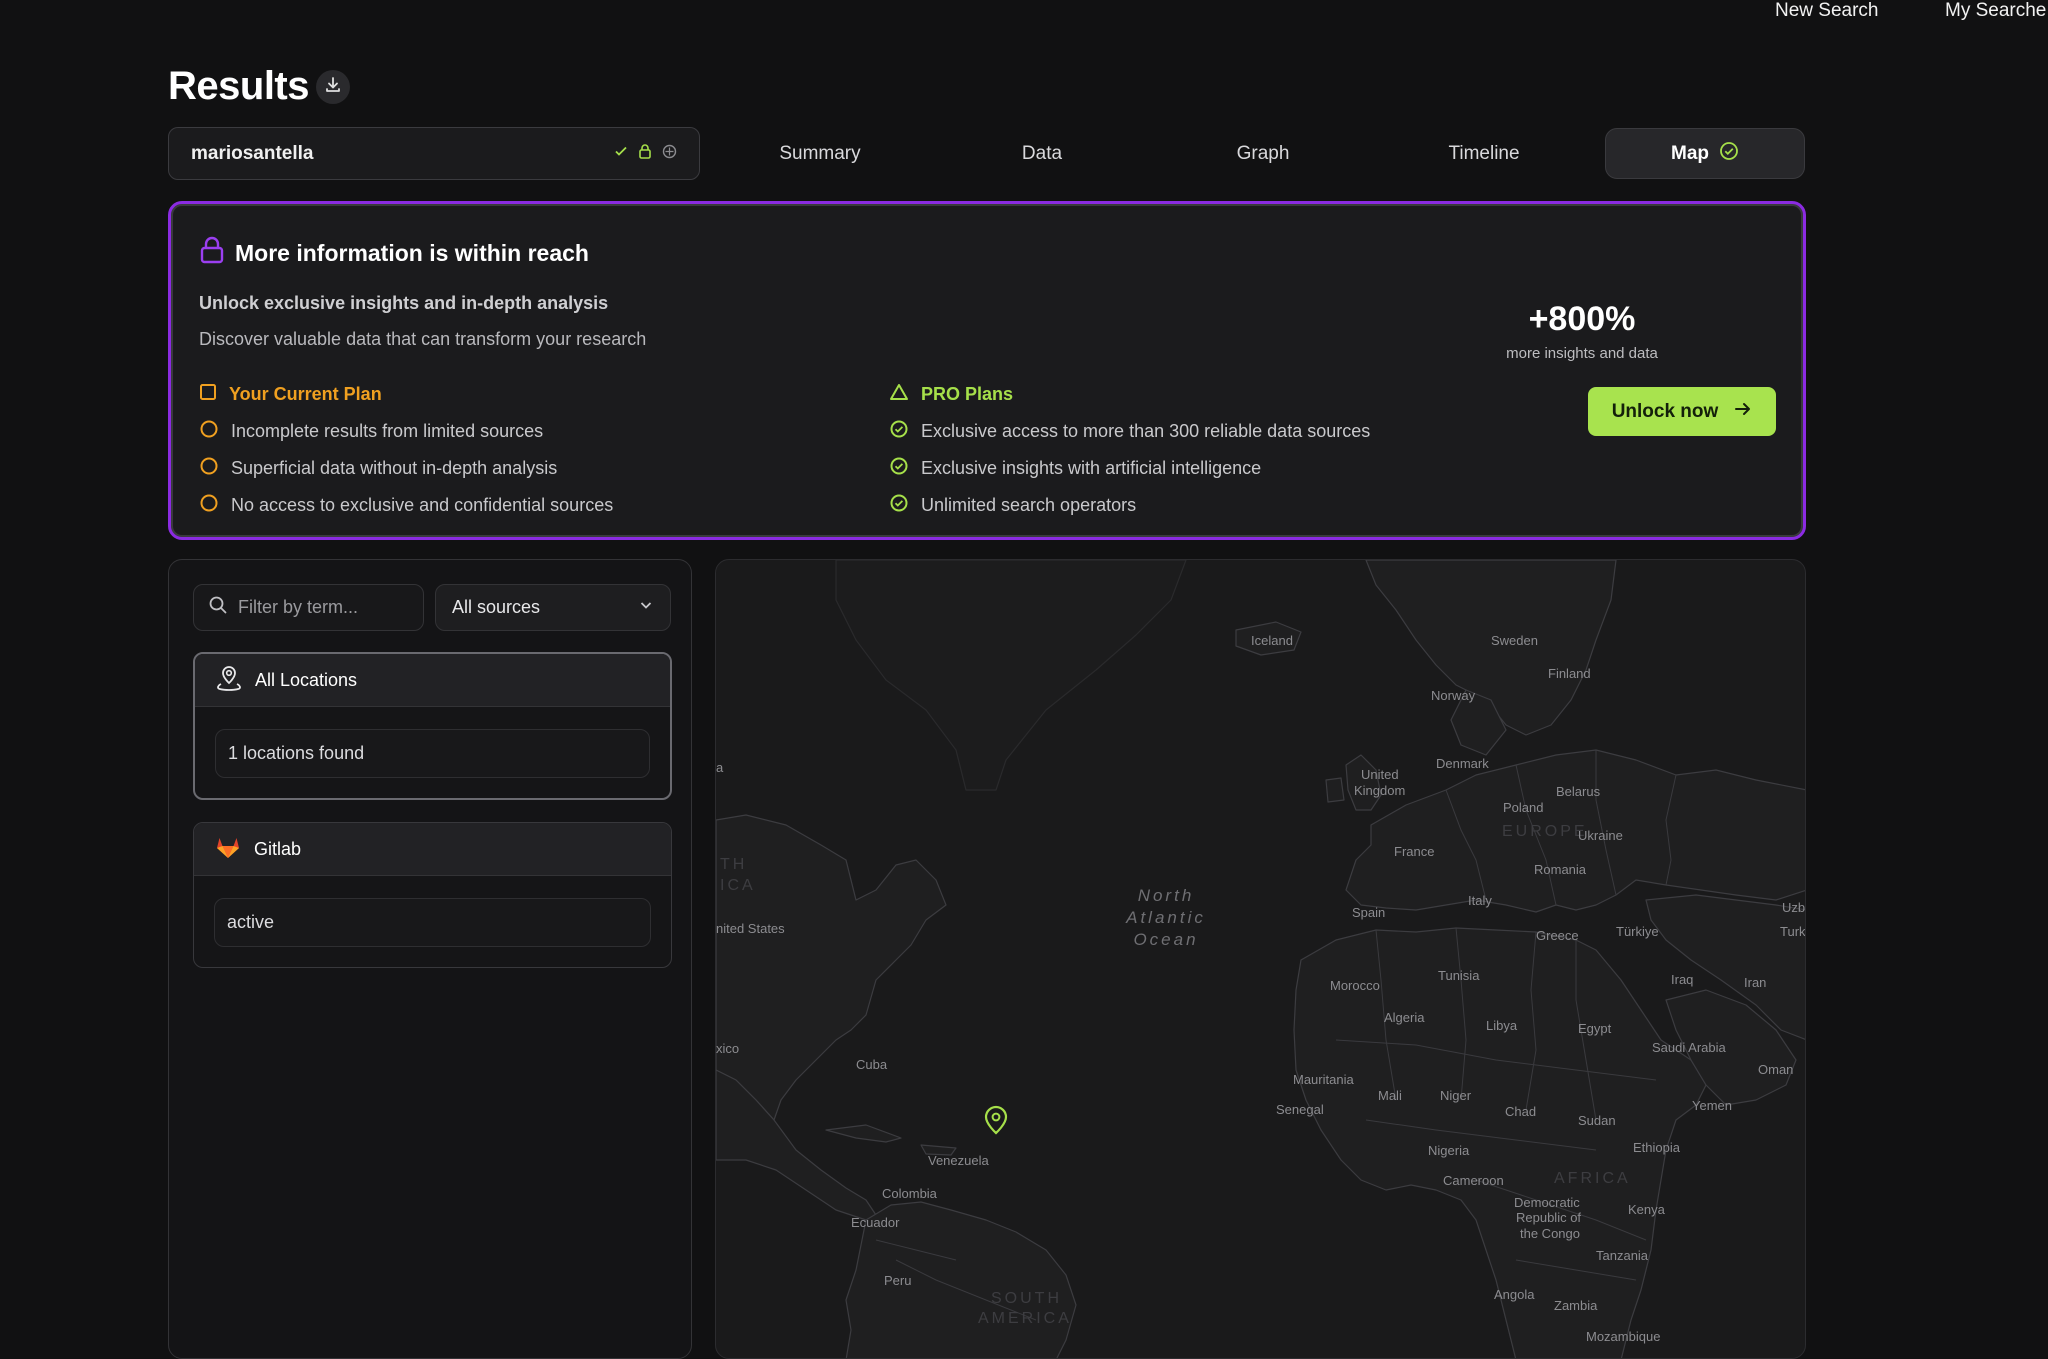  Describe the element at coordinates (394, 253) in the screenshot. I see `promo-title-row: More information is within reach` at that location.